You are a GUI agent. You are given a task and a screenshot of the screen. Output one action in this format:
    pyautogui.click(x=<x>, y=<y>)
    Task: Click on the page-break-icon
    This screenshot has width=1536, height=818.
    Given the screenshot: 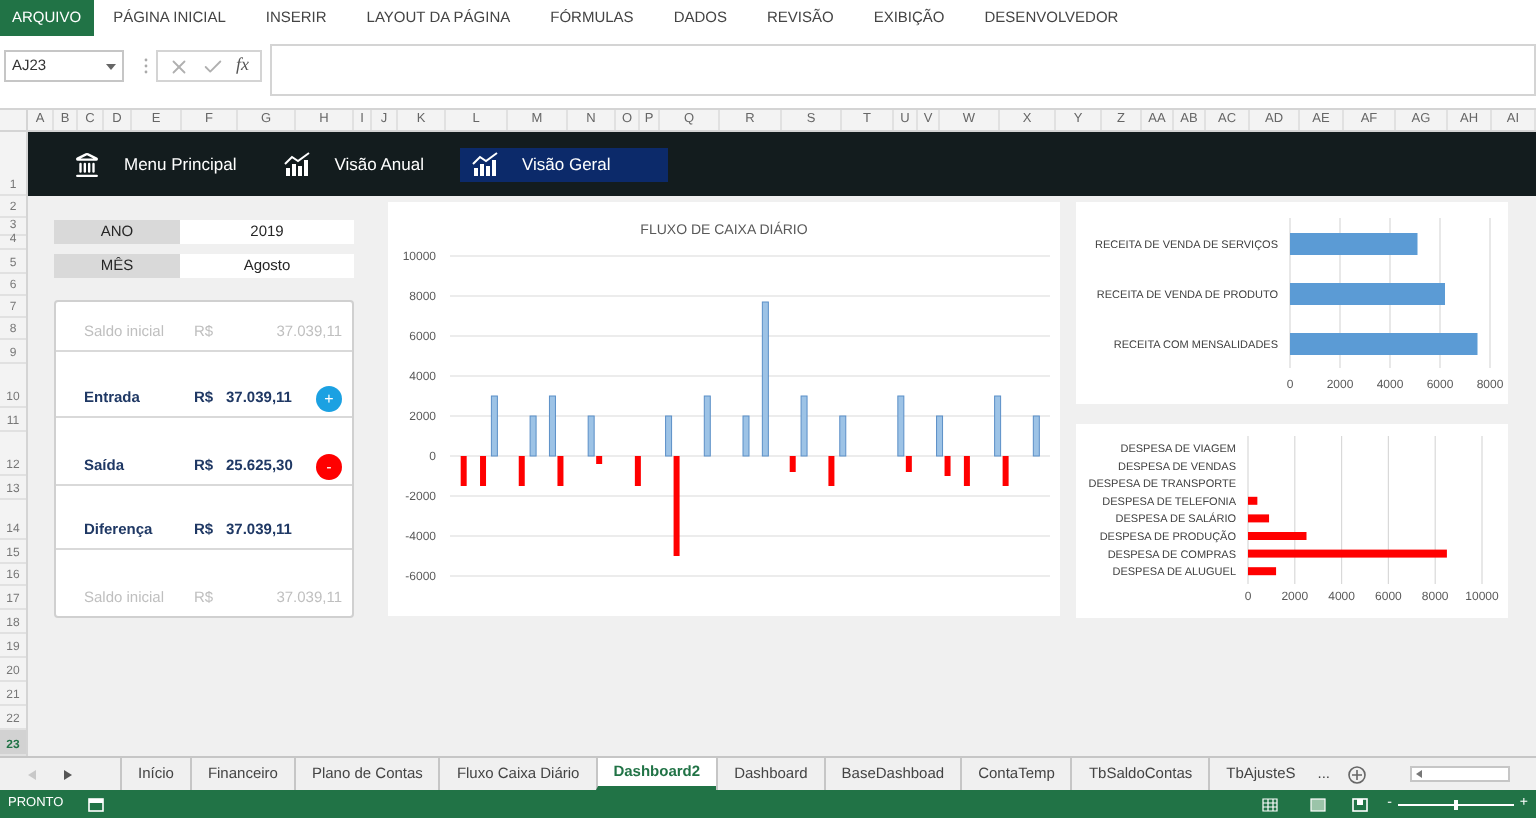 What is the action you would take?
    pyautogui.click(x=1359, y=804)
    